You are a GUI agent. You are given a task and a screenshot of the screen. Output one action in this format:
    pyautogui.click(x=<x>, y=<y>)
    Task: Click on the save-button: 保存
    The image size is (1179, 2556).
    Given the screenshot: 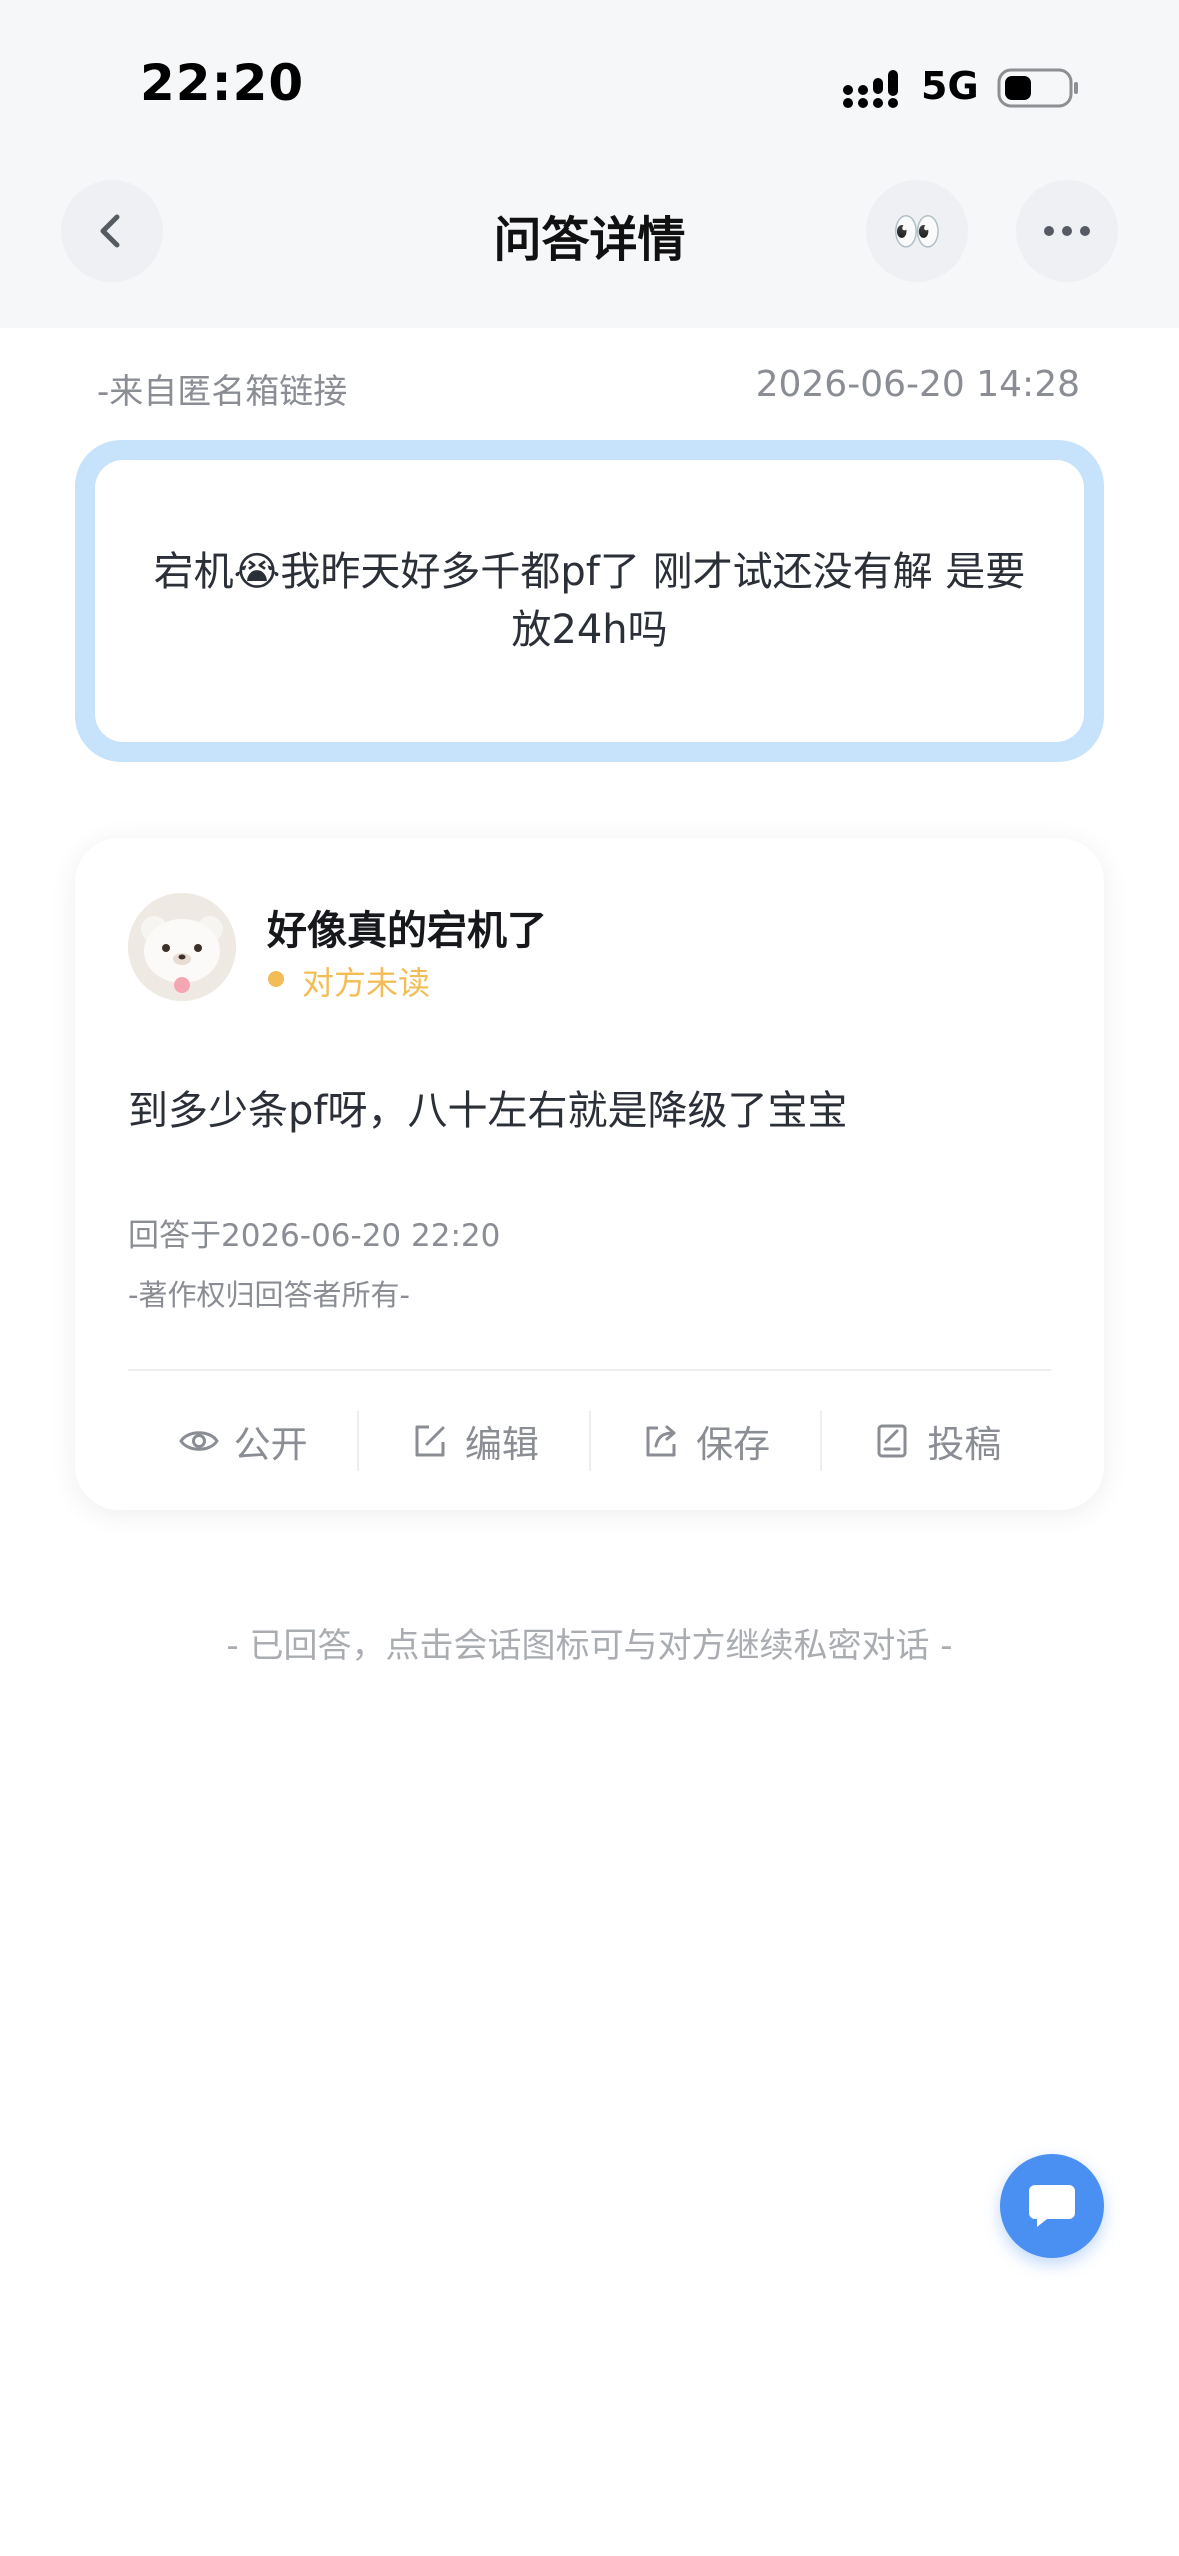 What is the action you would take?
    pyautogui.click(x=706, y=1440)
    